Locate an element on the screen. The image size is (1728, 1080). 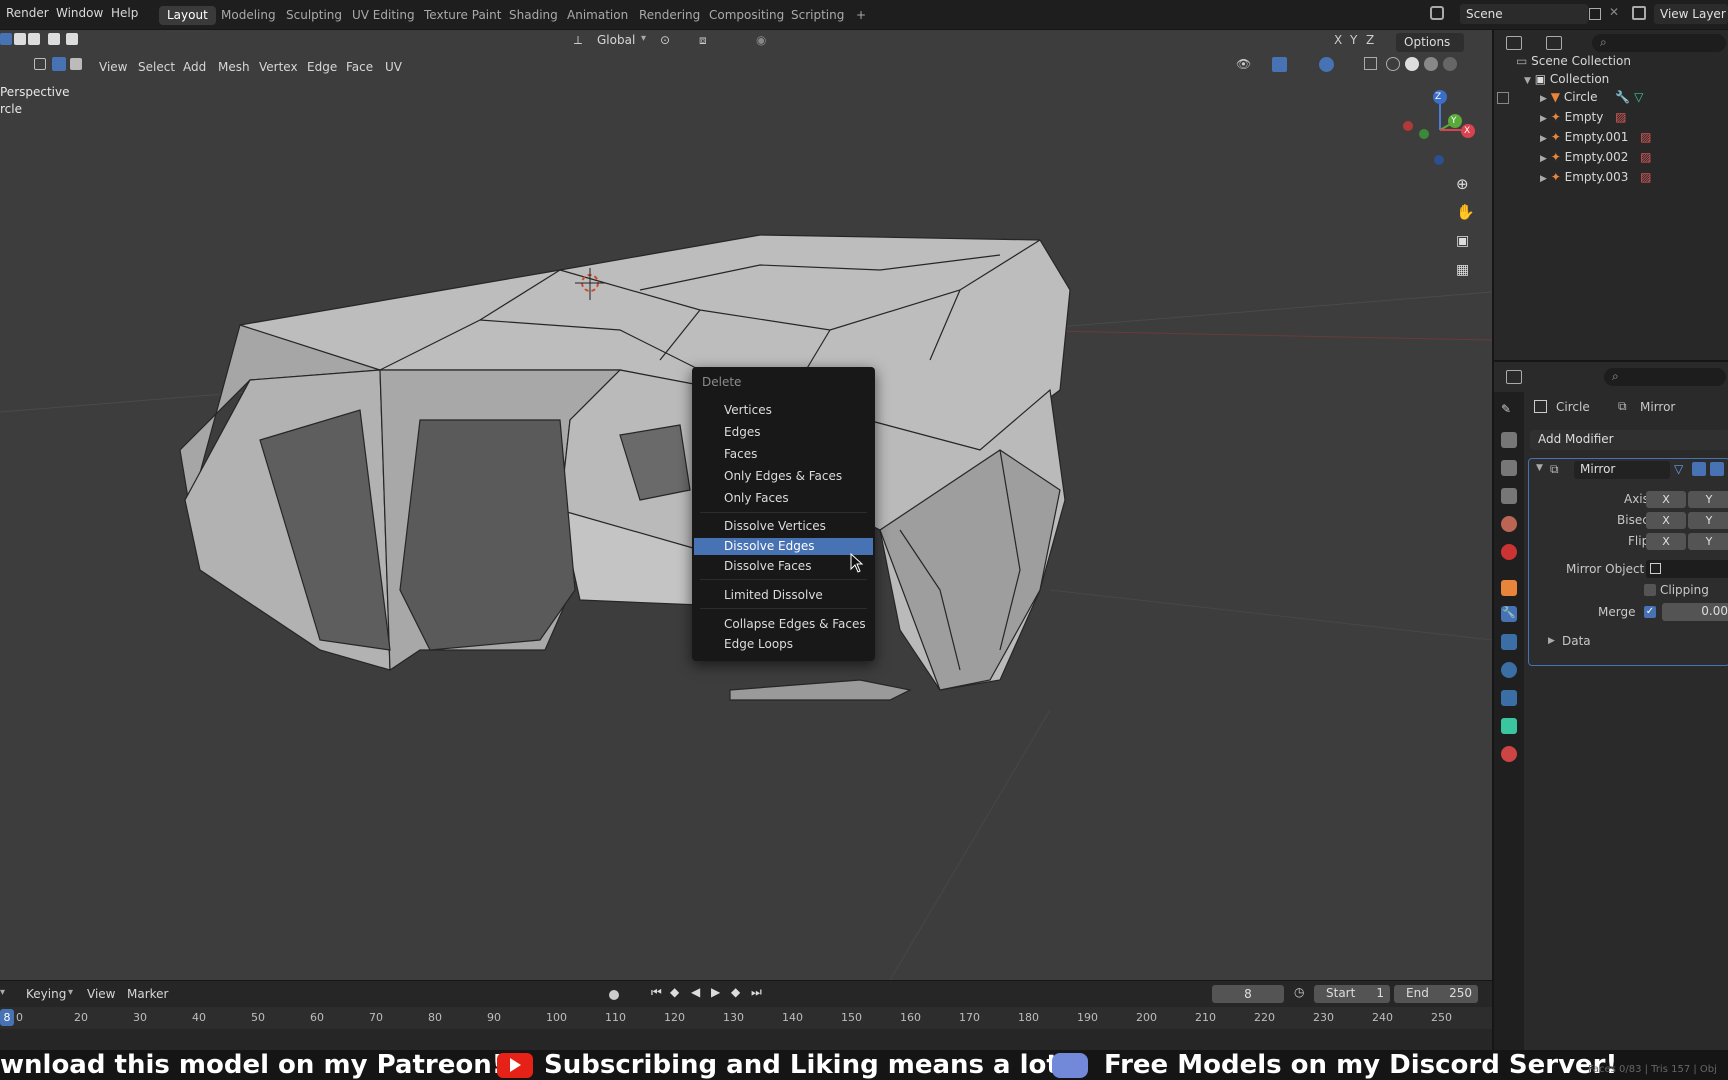
menu-edge: Edge is located at coordinates (322, 67).